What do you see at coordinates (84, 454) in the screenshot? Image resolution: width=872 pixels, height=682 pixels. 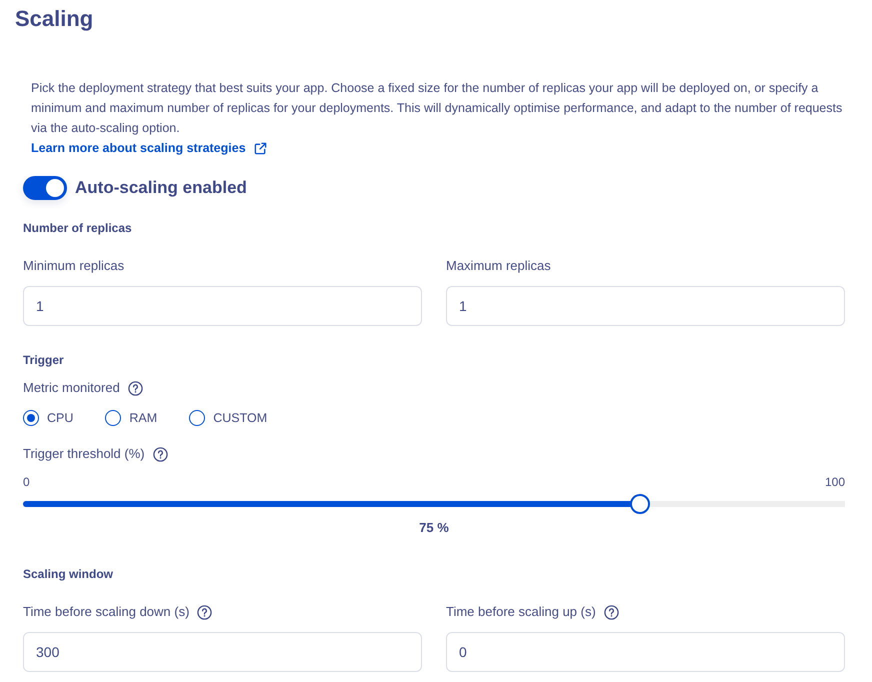 I see `field-label: Trigger threshold (%)` at bounding box center [84, 454].